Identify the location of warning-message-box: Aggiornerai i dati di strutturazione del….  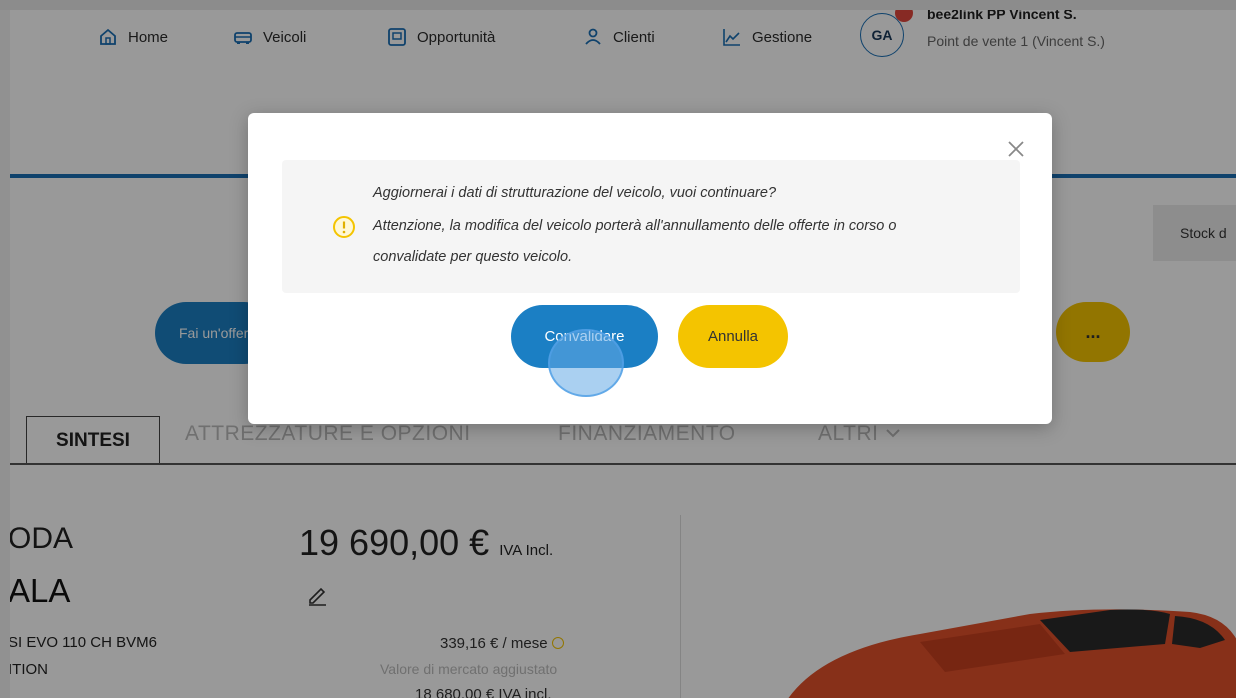
(651, 226).